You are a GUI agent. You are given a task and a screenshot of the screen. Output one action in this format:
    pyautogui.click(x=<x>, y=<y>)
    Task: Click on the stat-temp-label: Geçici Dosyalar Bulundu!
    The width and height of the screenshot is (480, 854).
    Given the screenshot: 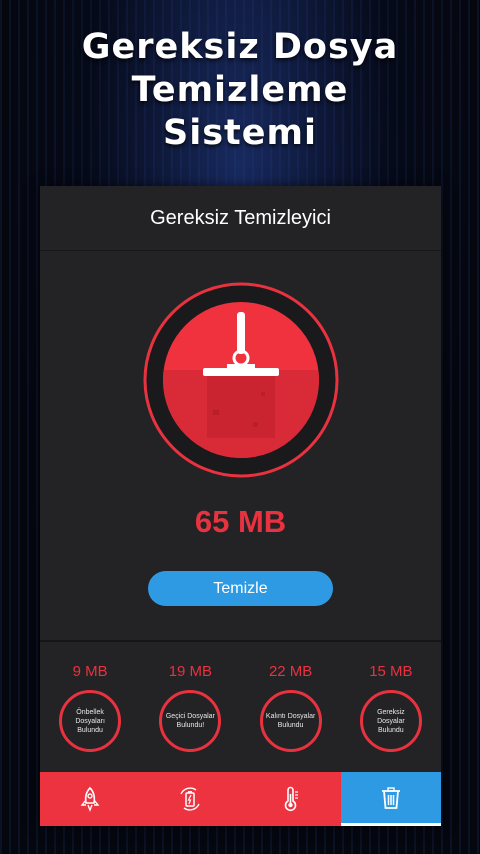 What is the action you would take?
    pyautogui.click(x=190, y=721)
    